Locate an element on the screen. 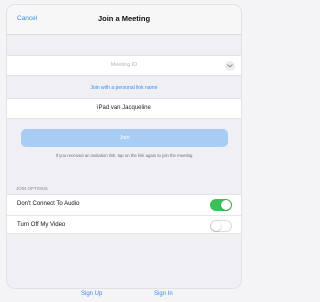 The image size is (320, 302). join-options-header: JOIN OPTIONS is located at coordinates (32, 188).